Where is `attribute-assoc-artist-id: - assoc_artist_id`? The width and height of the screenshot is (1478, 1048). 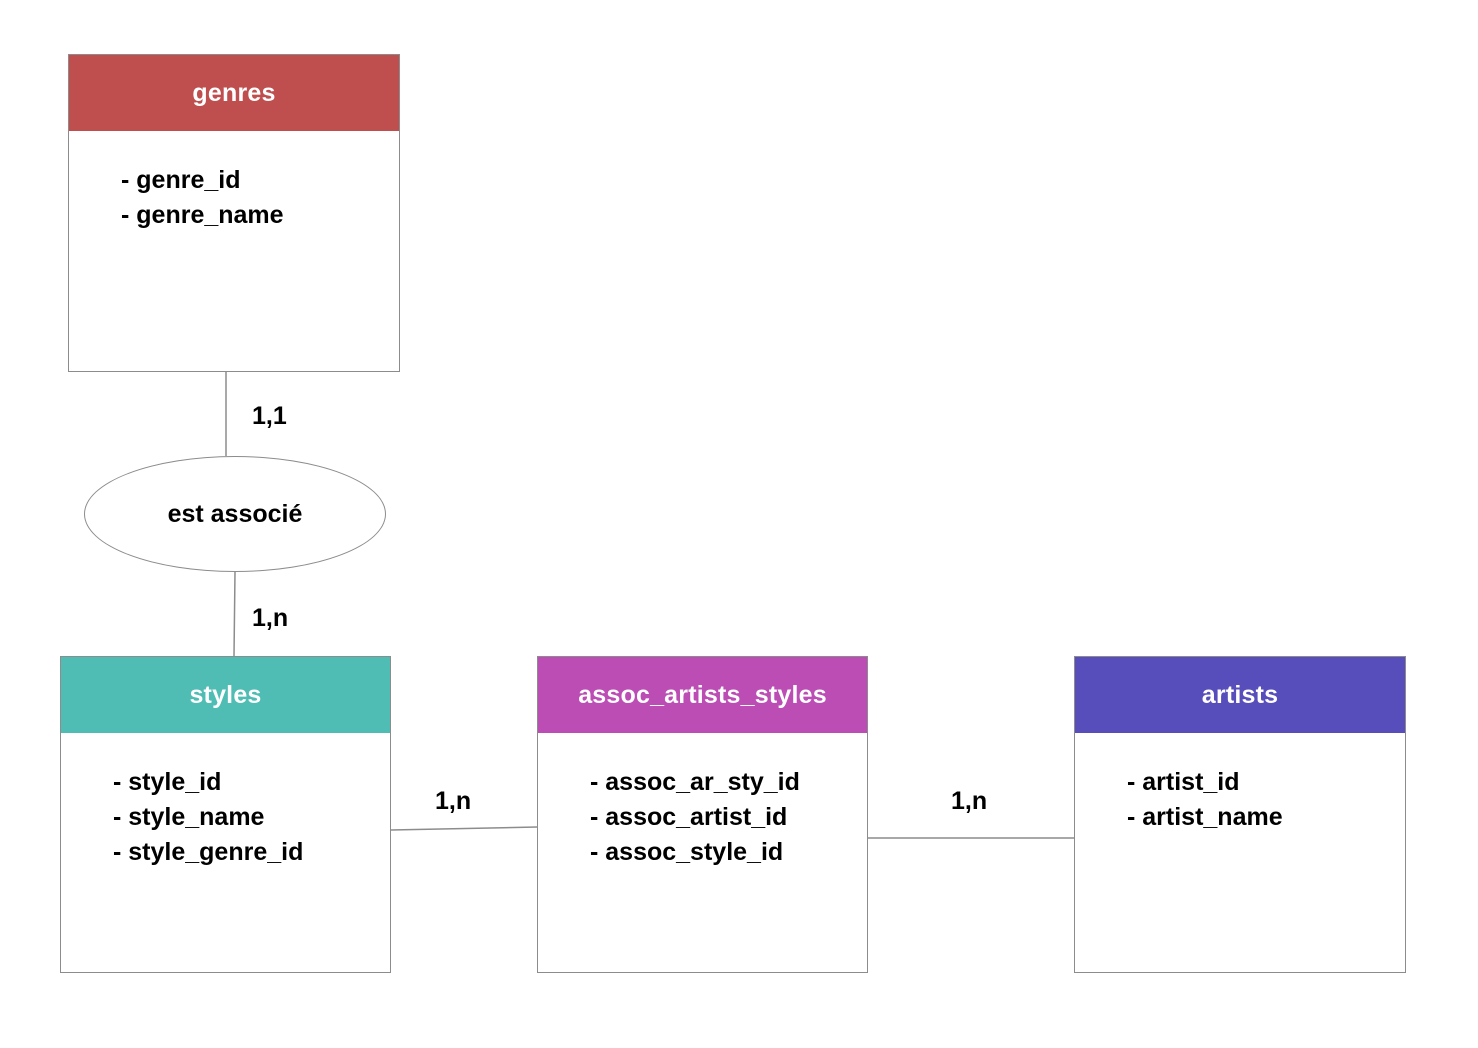
attribute-assoc-artist-id: - assoc_artist_id is located at coordinates (689, 817).